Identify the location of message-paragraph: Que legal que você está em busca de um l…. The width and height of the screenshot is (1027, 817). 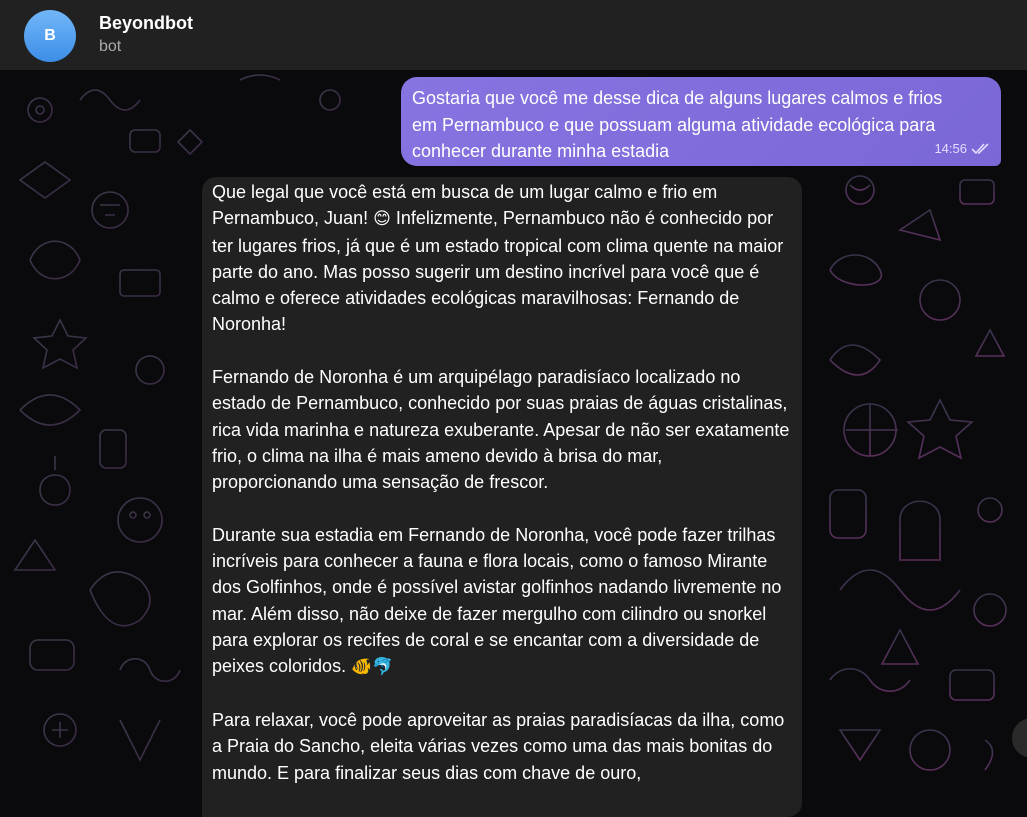
(501, 258).